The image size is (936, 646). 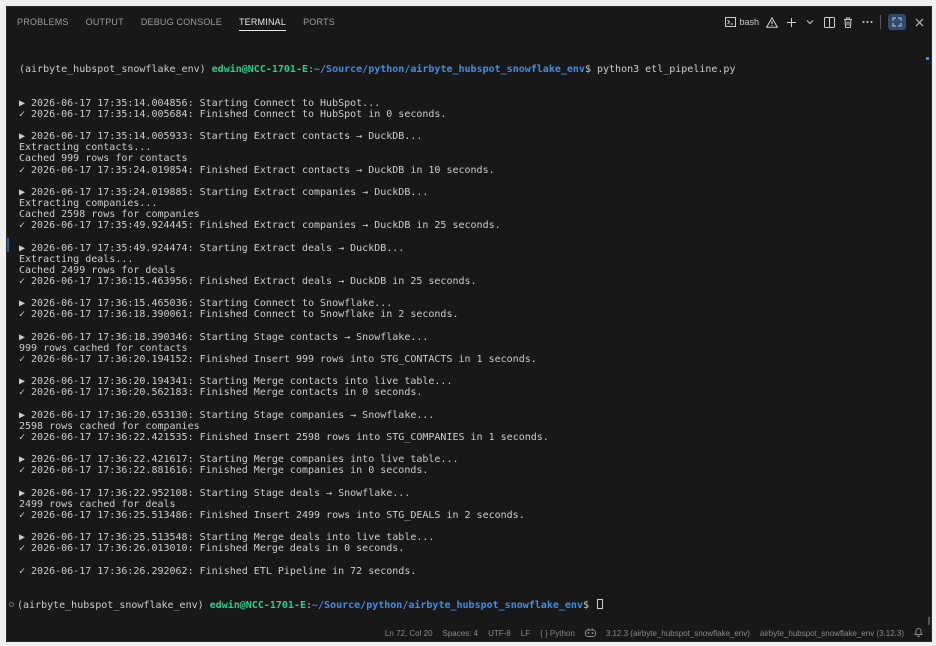 I want to click on tab-debug-console: DEBUG CONSOLE, so click(x=181, y=22).